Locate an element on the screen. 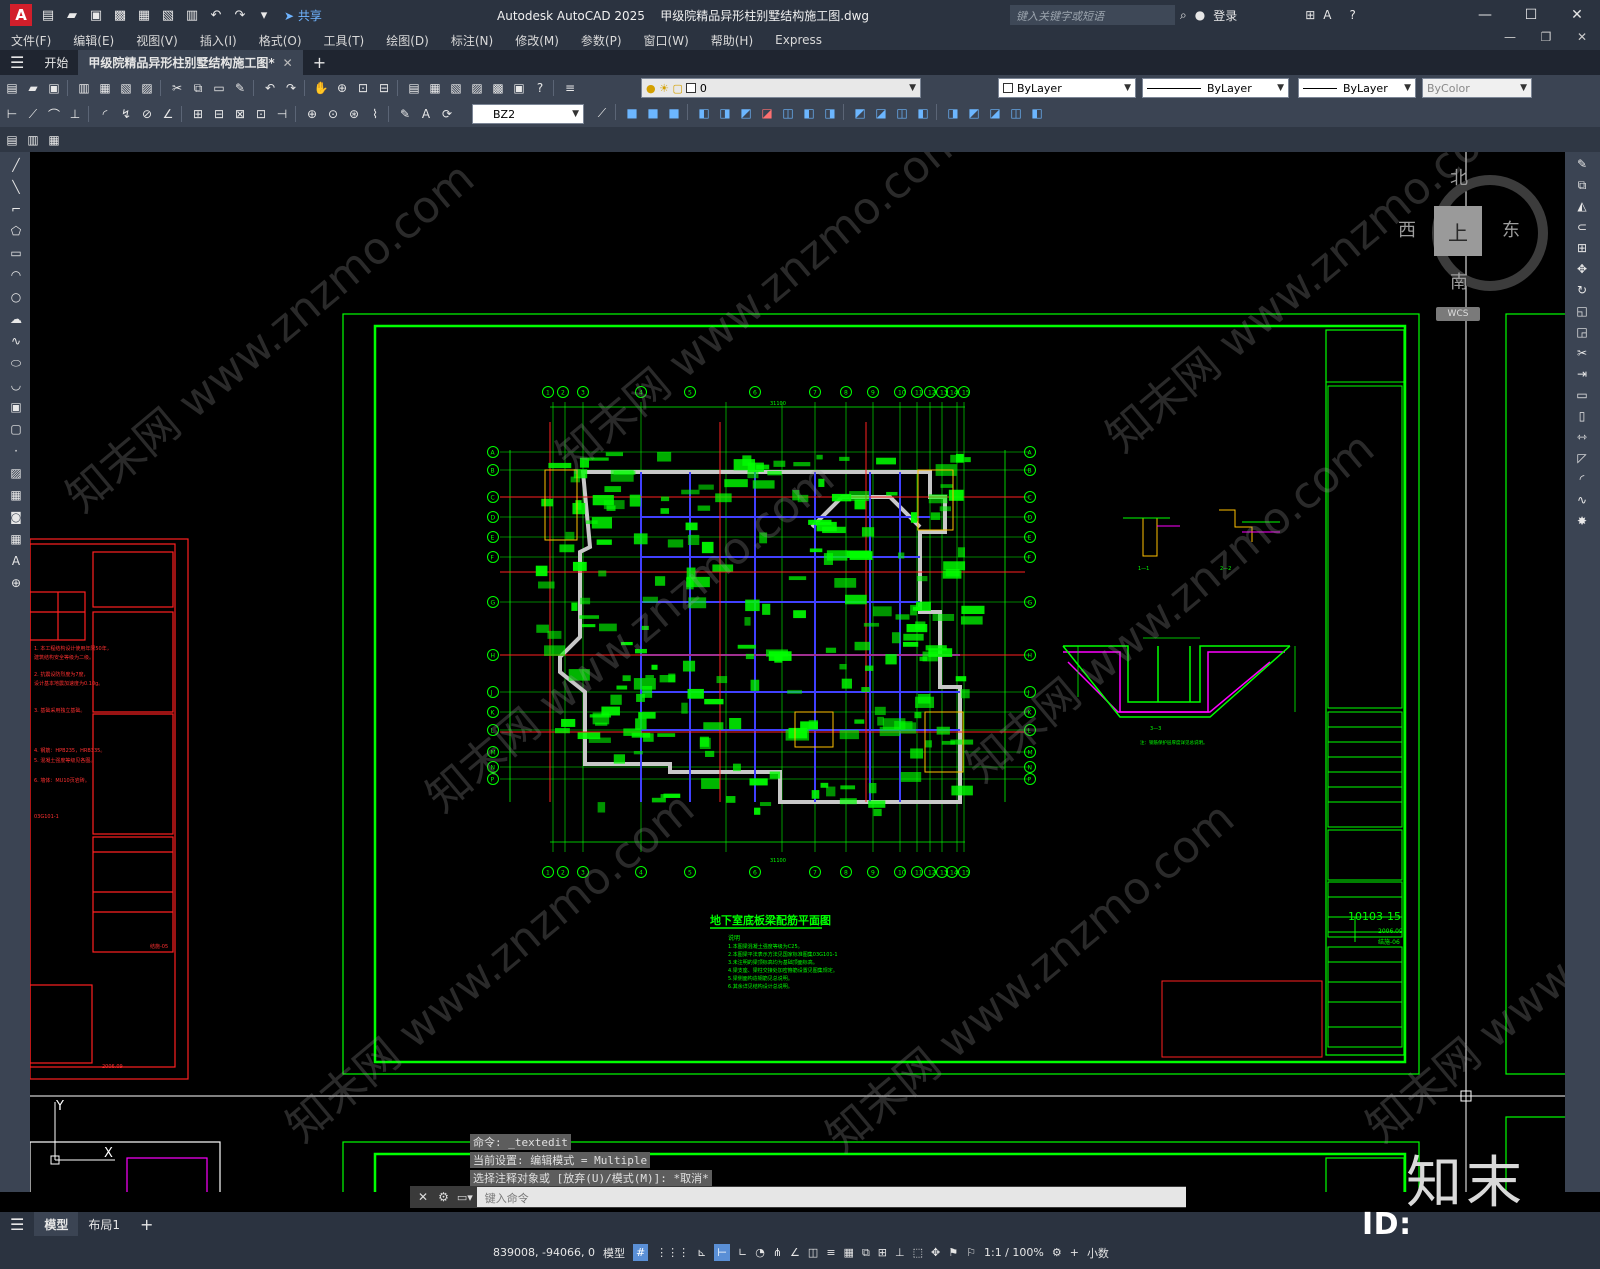  interfere-icon: ◧ is located at coordinates (1037, 113).